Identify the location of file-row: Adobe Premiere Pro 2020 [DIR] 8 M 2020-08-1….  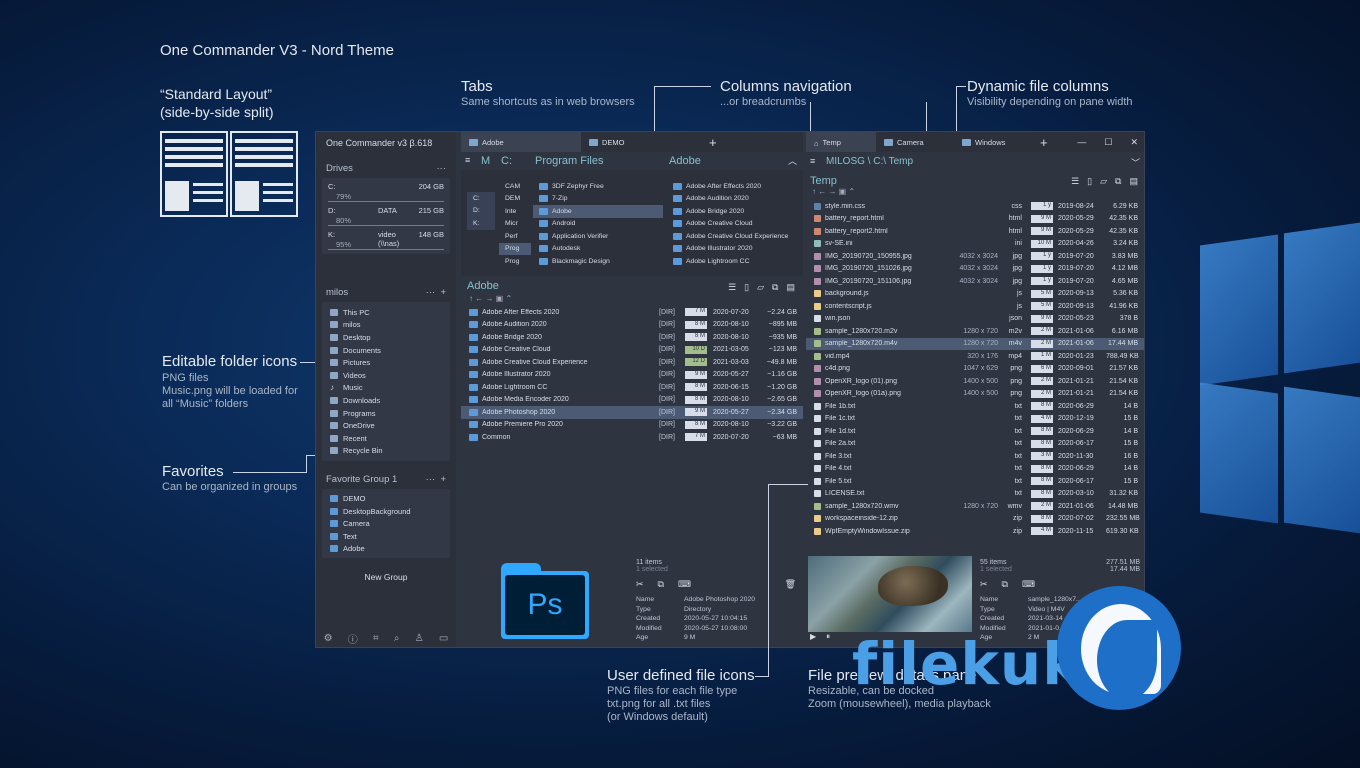
(632, 425).